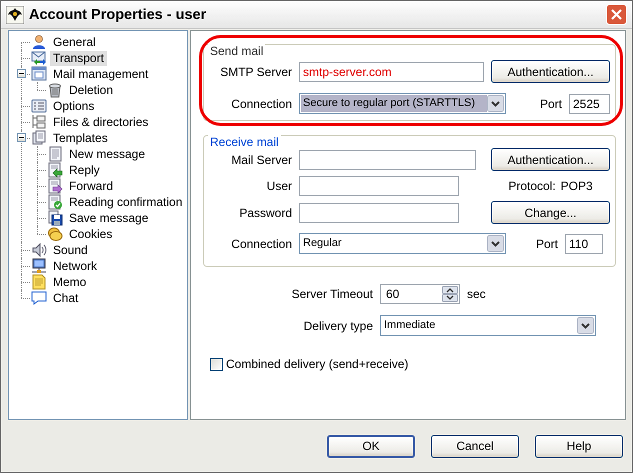 Image resolution: width=633 pixels, height=473 pixels. What do you see at coordinates (70, 282) in the screenshot?
I see `tree-item: Memo` at bounding box center [70, 282].